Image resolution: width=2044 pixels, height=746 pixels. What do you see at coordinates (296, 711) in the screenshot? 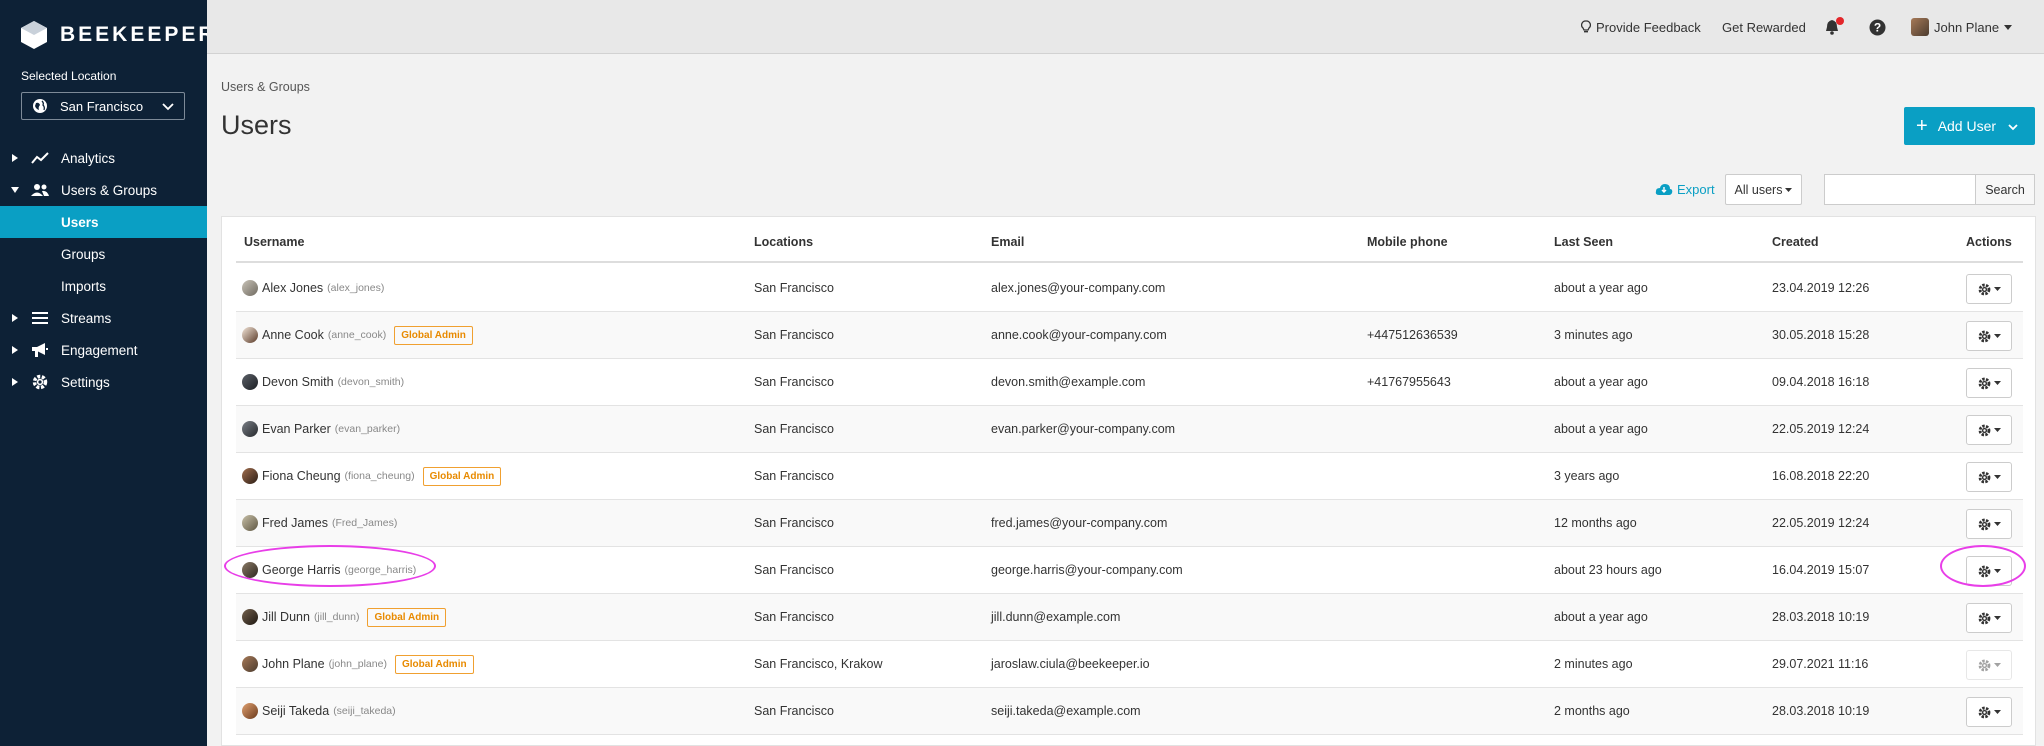
I see `user-full-name: Seiji Takeda` at bounding box center [296, 711].